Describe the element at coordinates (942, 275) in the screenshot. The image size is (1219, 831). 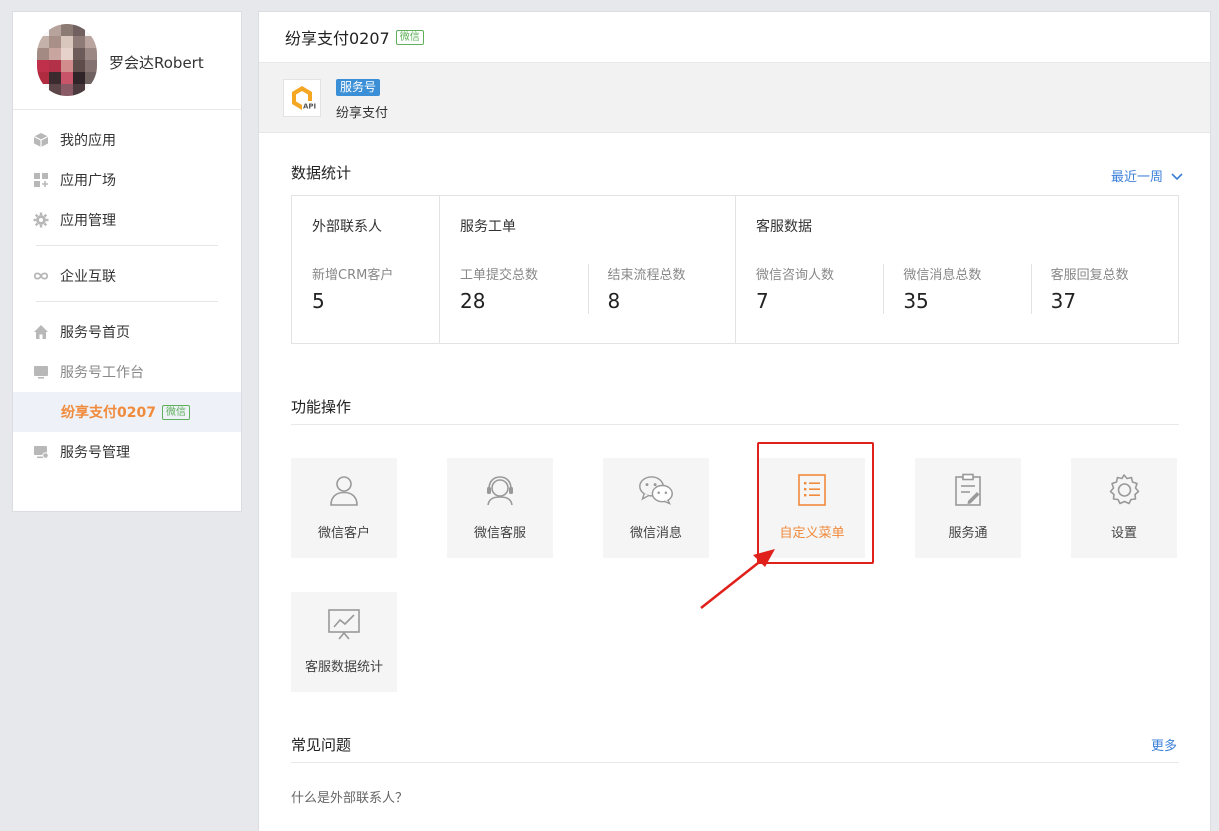
I see `stat-label: 微信消息总数` at that location.